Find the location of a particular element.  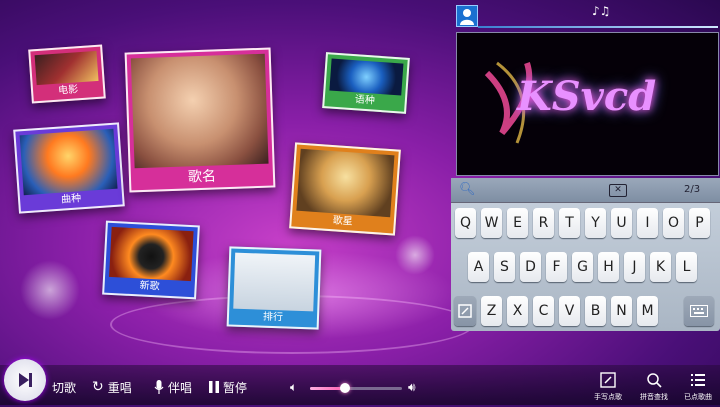

replay-button: ↻ 重唱 is located at coordinates (112, 387).